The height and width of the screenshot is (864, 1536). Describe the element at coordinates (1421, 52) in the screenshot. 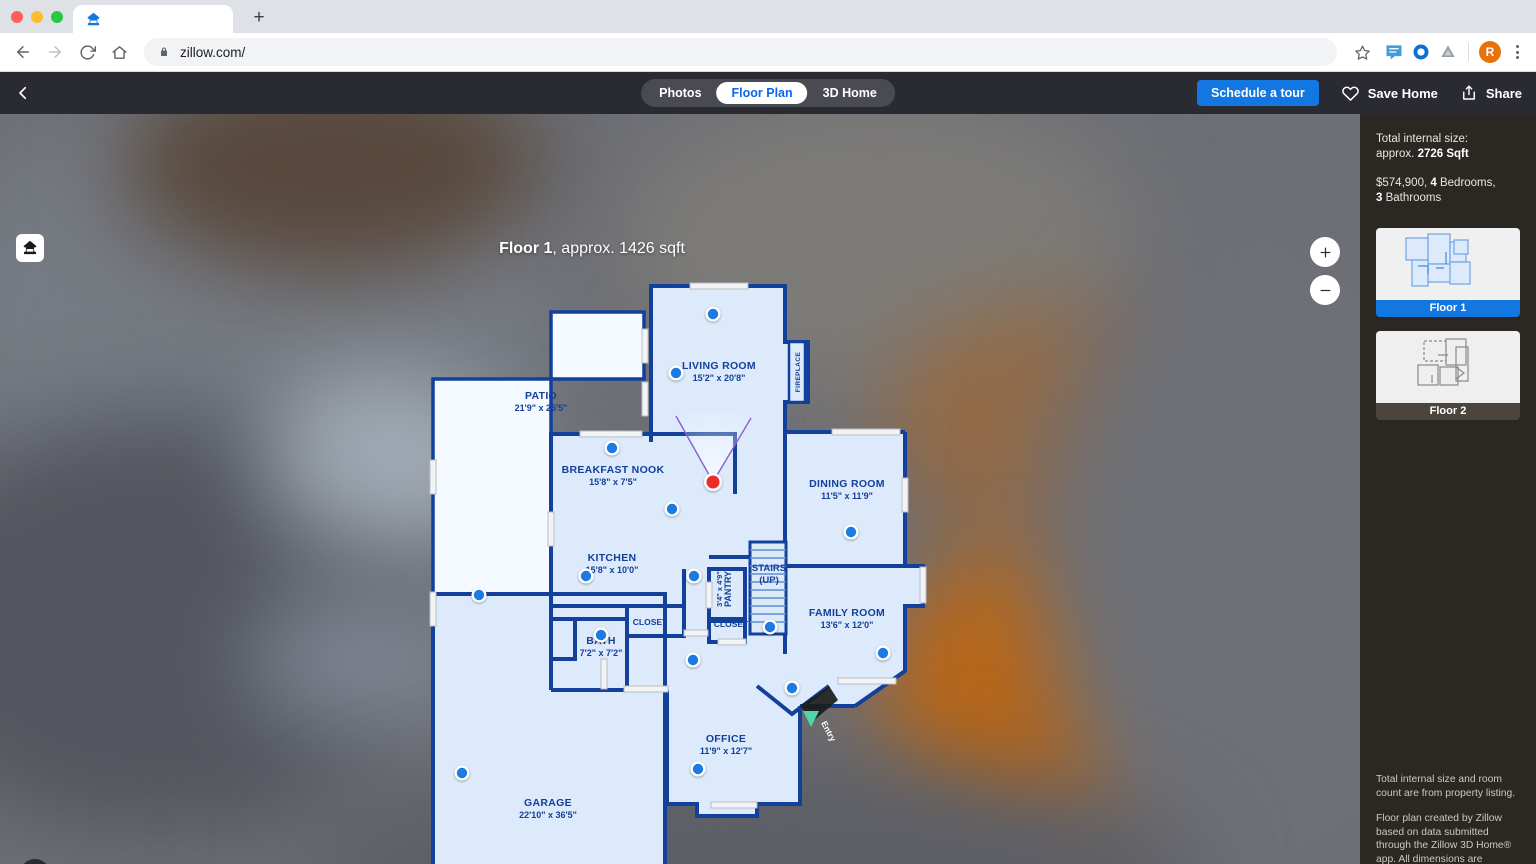

I see `browser-circle-extension-icon` at that location.